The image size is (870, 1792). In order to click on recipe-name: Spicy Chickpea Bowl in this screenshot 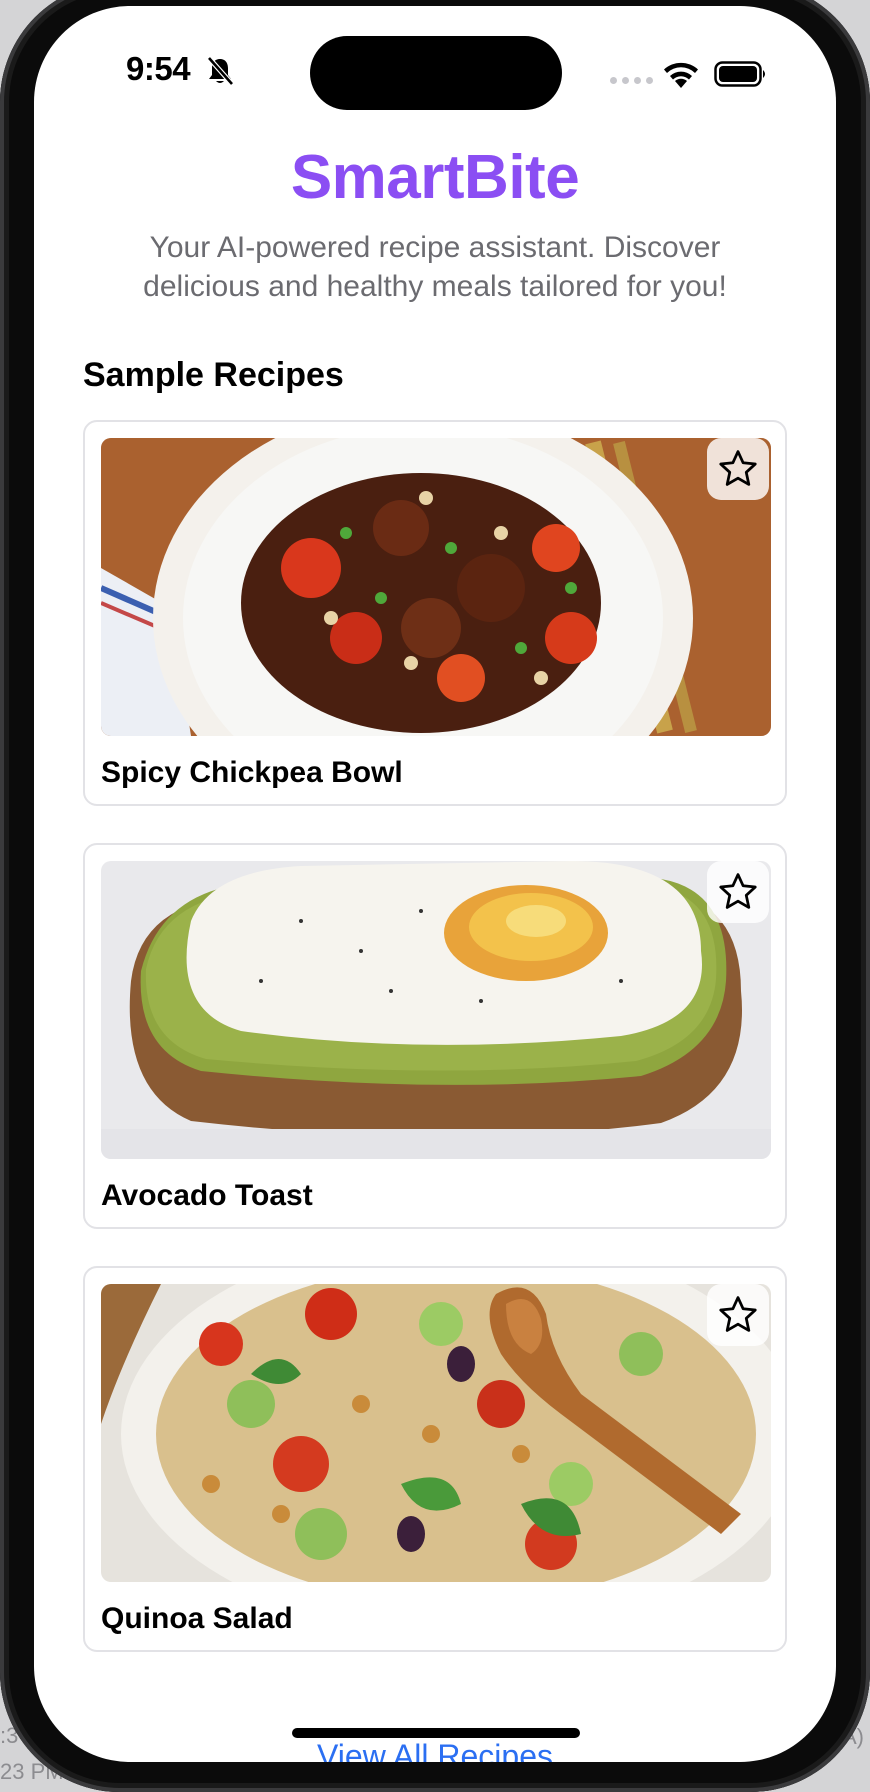, I will do `click(252, 773)`.